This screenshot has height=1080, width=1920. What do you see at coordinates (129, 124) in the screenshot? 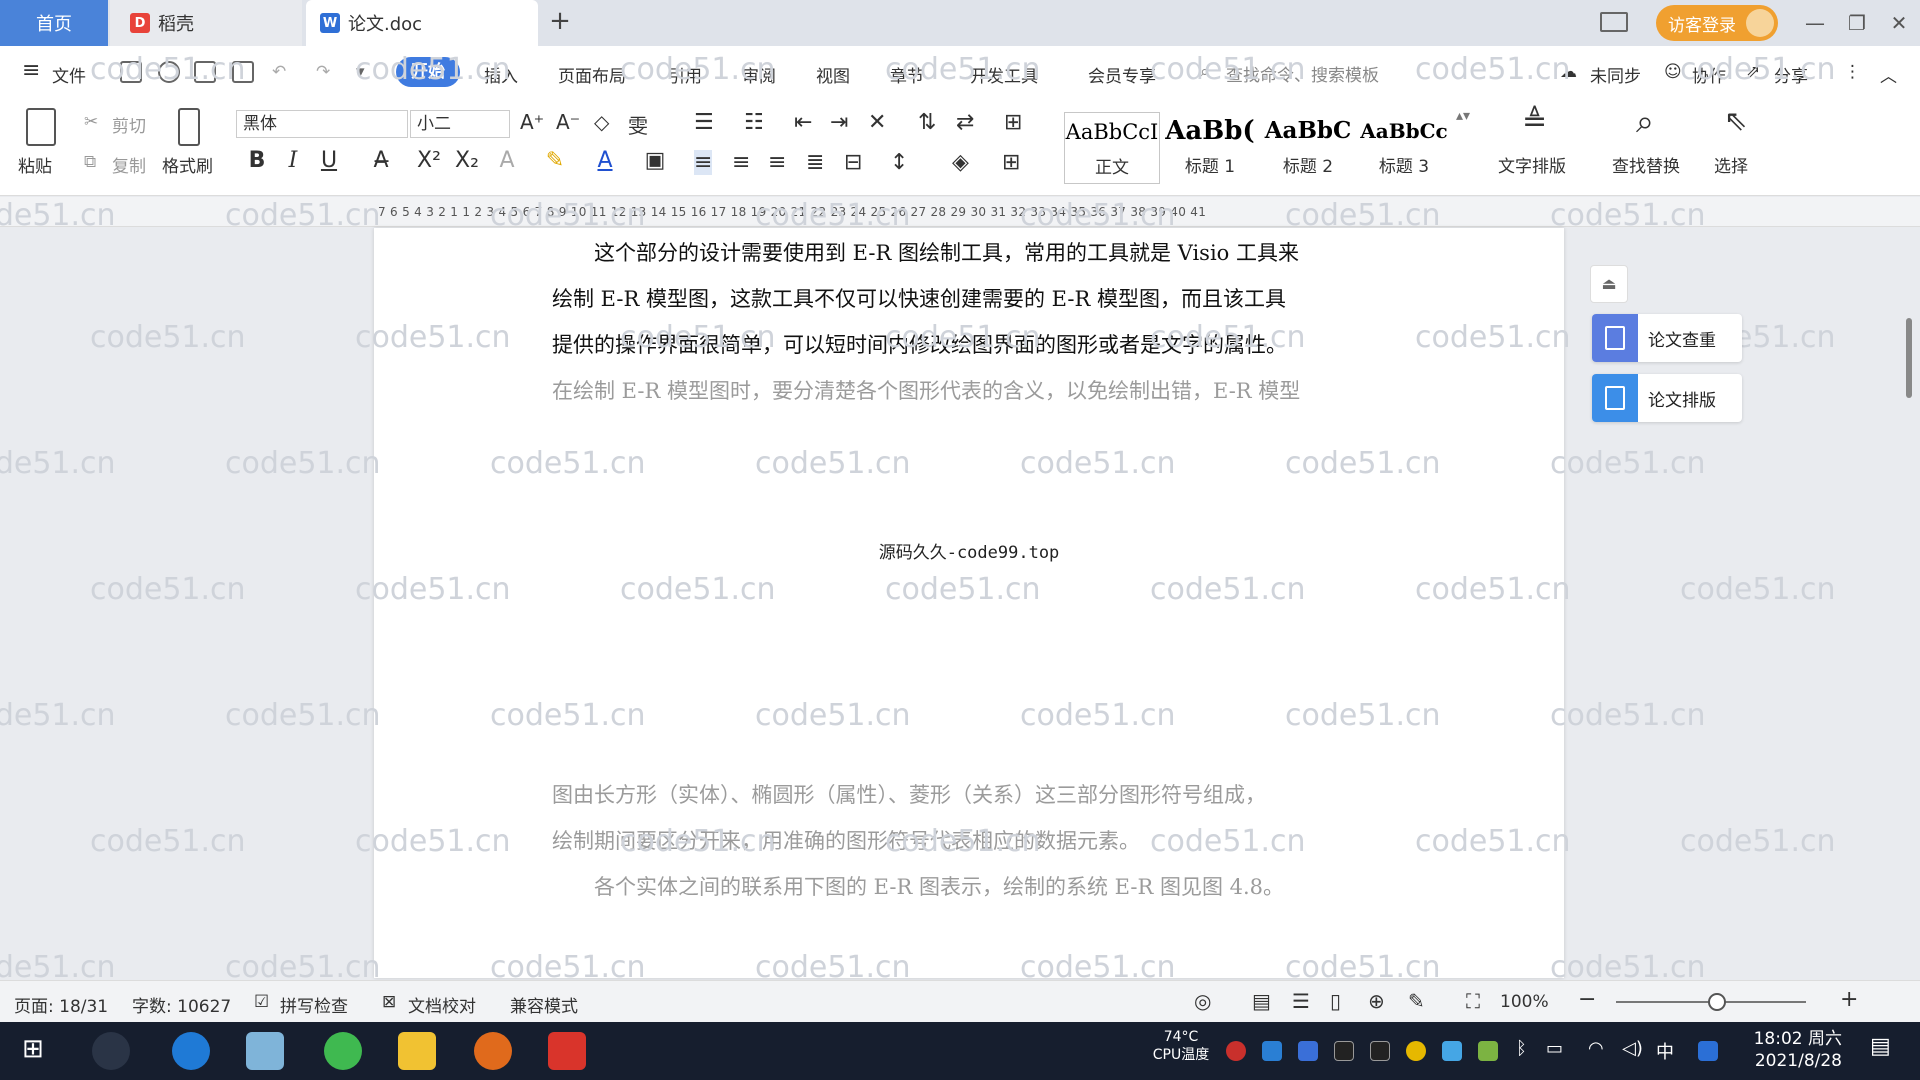
I see `cut-button: 剪切` at bounding box center [129, 124].